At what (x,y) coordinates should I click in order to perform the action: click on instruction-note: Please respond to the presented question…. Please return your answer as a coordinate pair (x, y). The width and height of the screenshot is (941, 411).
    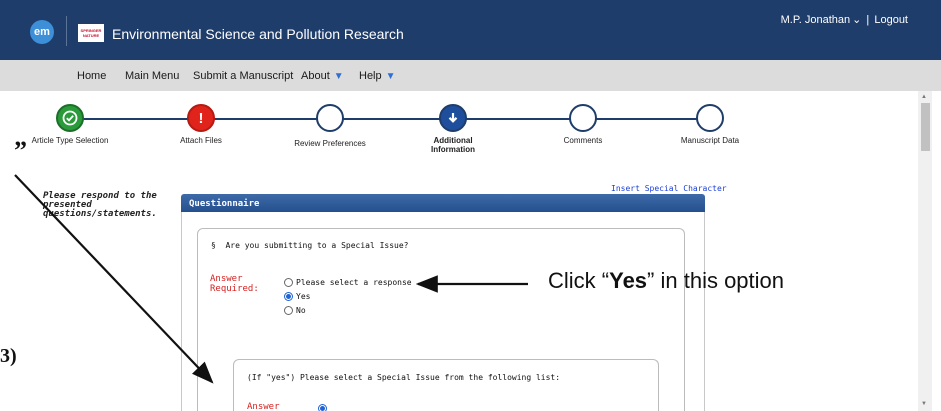
    Looking at the image, I should click on (100, 205).